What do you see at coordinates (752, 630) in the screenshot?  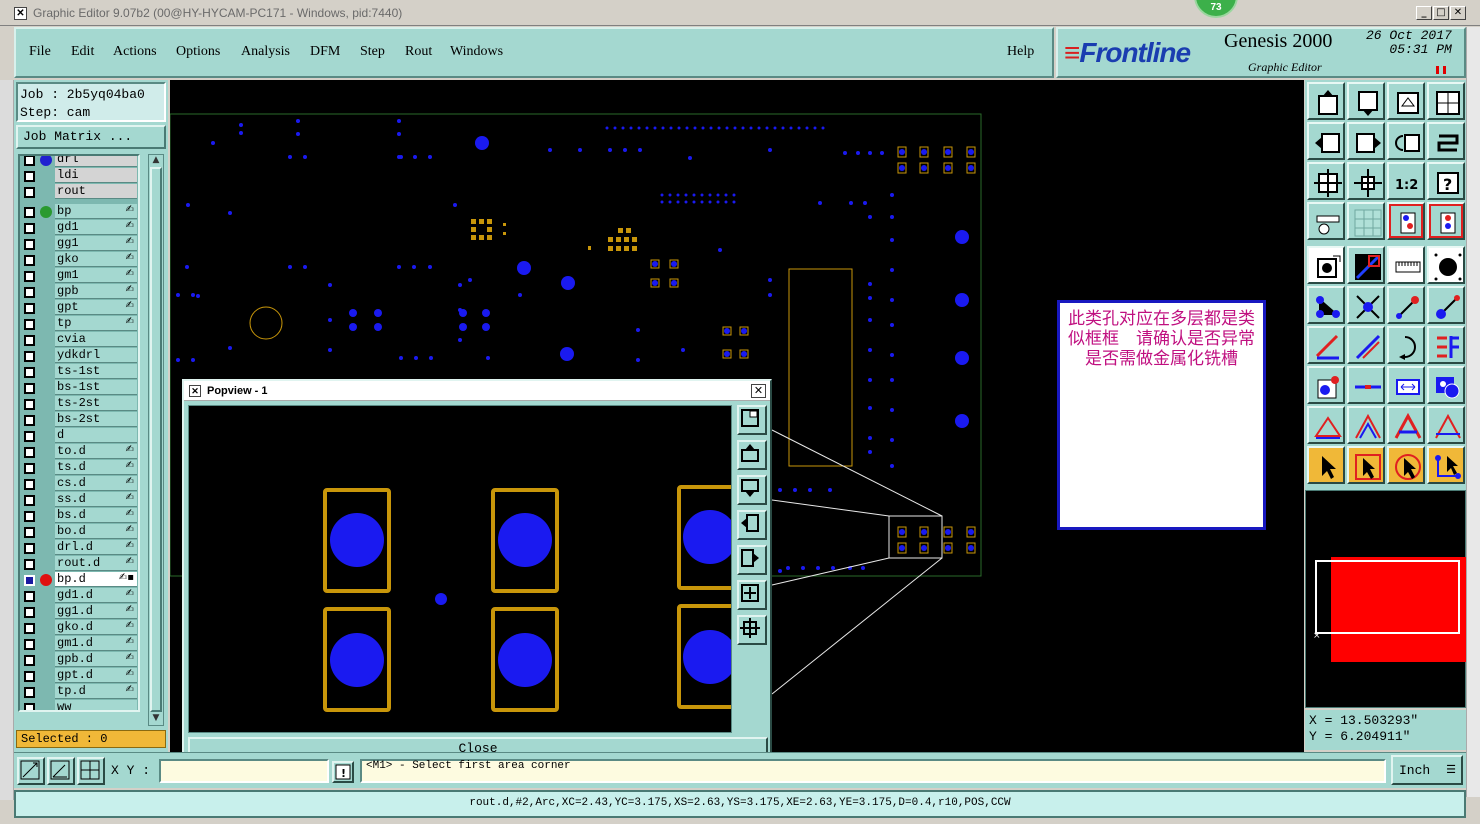 I see `popview-zoom-in-button` at bounding box center [752, 630].